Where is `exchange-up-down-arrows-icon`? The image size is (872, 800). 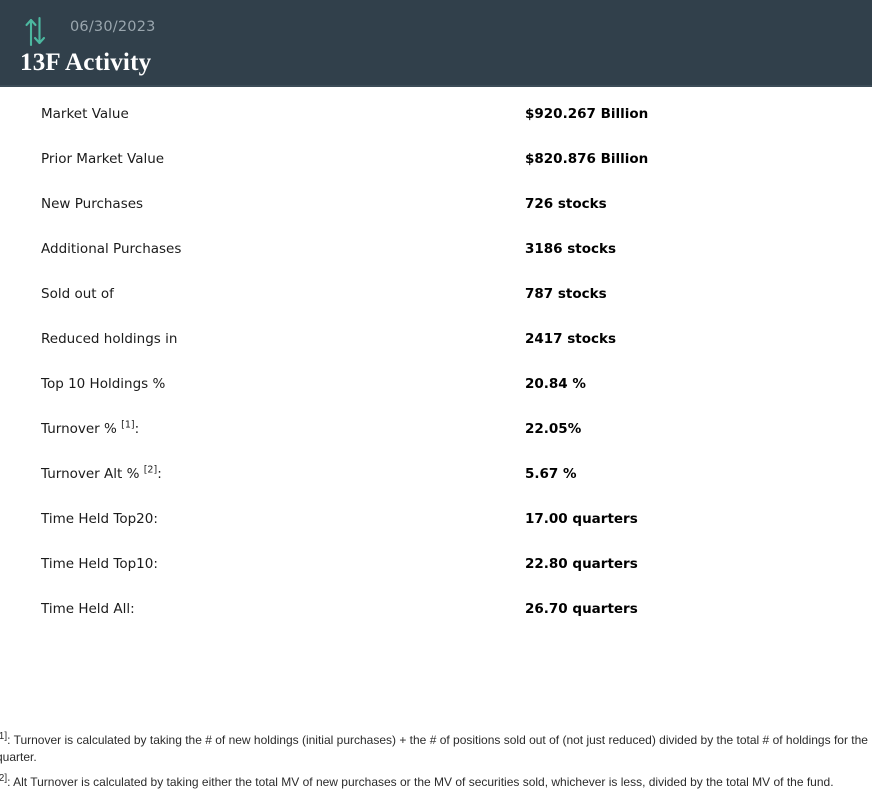 exchange-up-down-arrows-icon is located at coordinates (35, 31).